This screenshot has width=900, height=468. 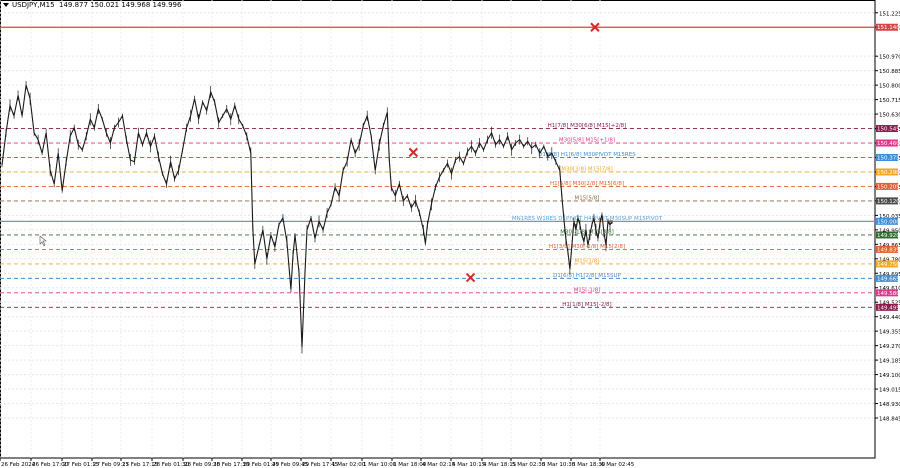 I want to click on price-tag-label: 149.835, so click(x=888, y=250).